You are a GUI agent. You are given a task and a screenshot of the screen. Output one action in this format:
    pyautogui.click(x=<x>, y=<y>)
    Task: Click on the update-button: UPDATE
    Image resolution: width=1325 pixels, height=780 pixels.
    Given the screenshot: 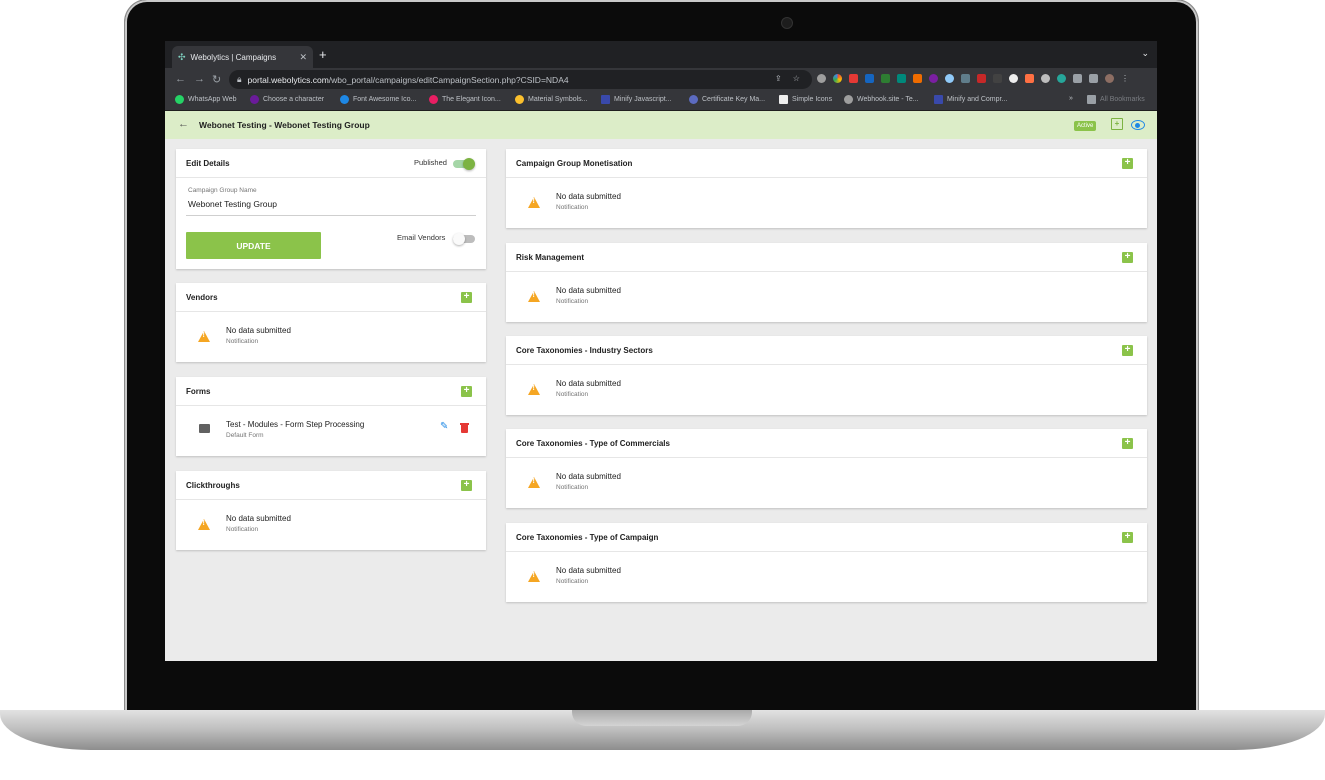 What is the action you would take?
    pyautogui.click(x=253, y=245)
    